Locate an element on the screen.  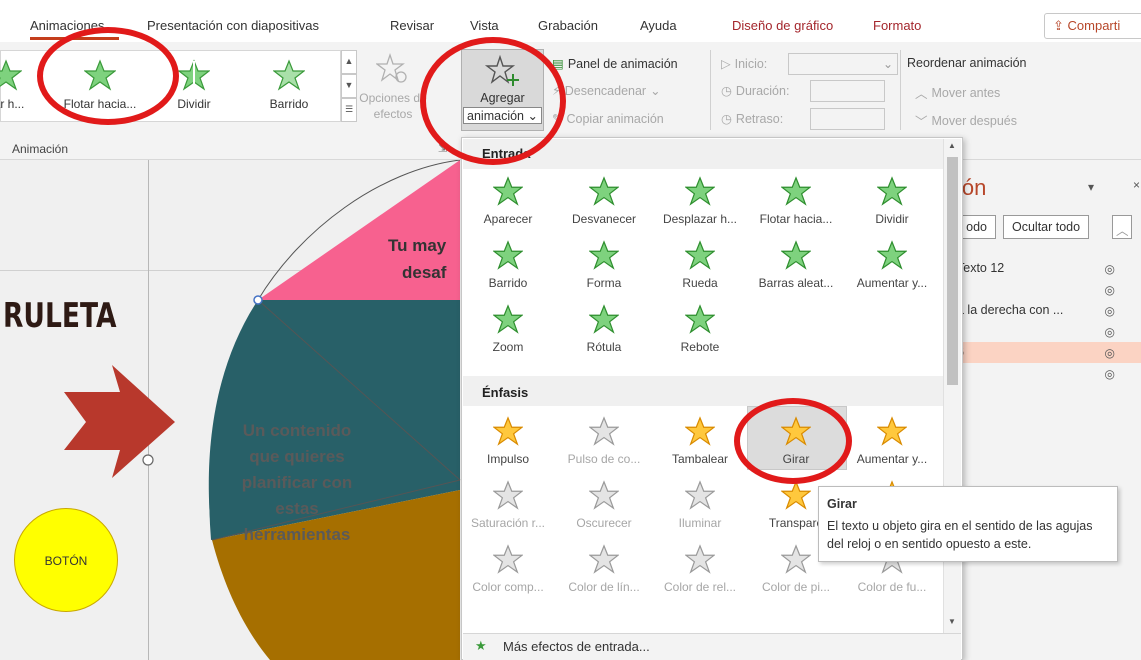
highlight-circle-girar is located at coordinates (793, 441).